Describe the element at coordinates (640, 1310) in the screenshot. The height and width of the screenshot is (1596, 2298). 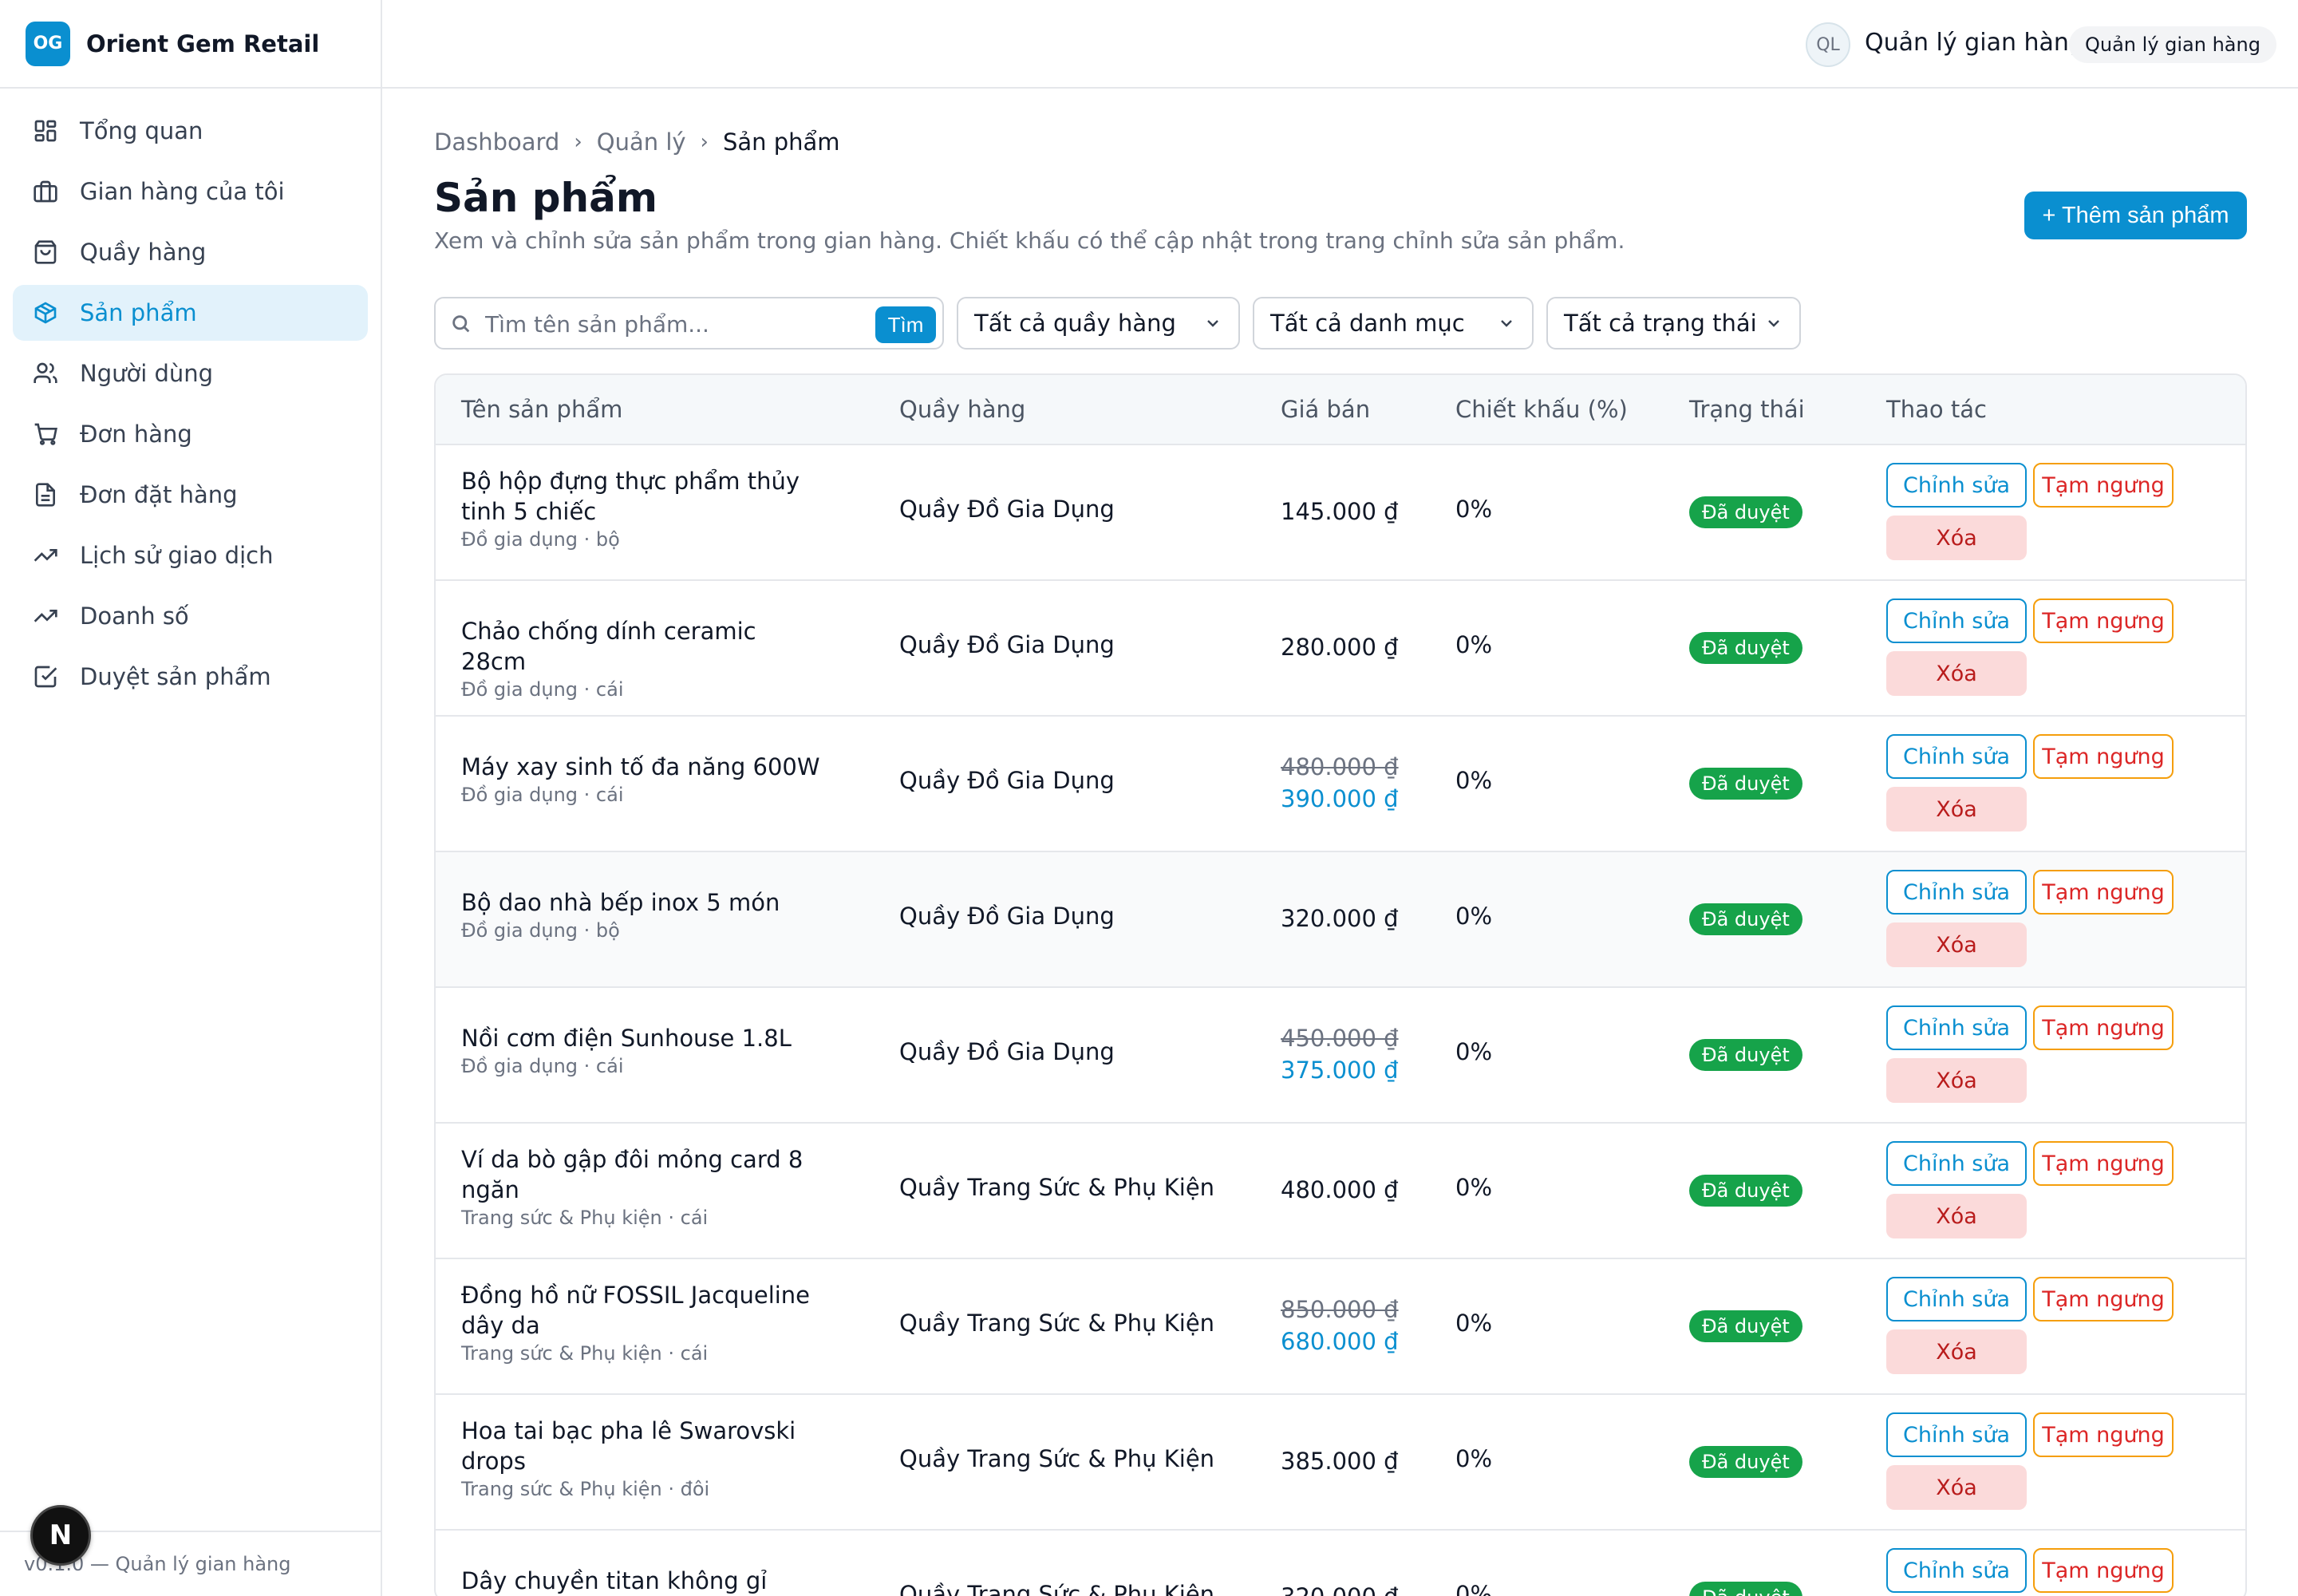
I see `product-name: Đồng hồ nữ FOSSIL Jacqueline dây da` at that location.